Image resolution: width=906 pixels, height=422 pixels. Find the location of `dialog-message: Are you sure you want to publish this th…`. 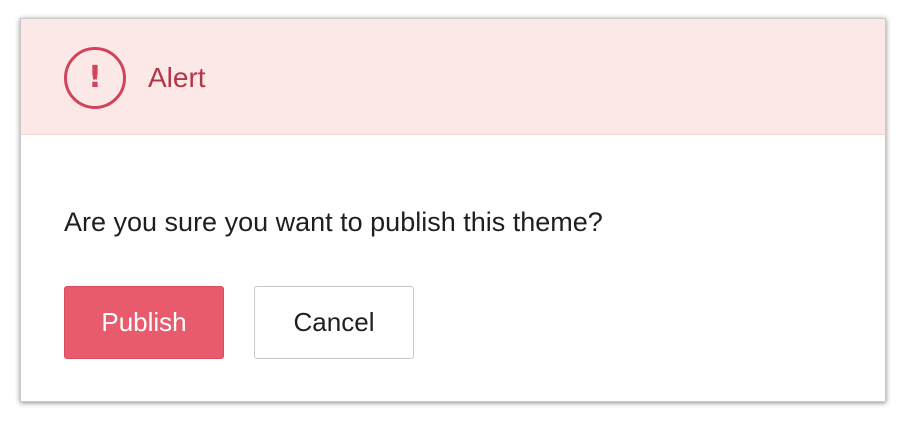

dialog-message: Are you sure you want to publish this th… is located at coordinates (333, 222).